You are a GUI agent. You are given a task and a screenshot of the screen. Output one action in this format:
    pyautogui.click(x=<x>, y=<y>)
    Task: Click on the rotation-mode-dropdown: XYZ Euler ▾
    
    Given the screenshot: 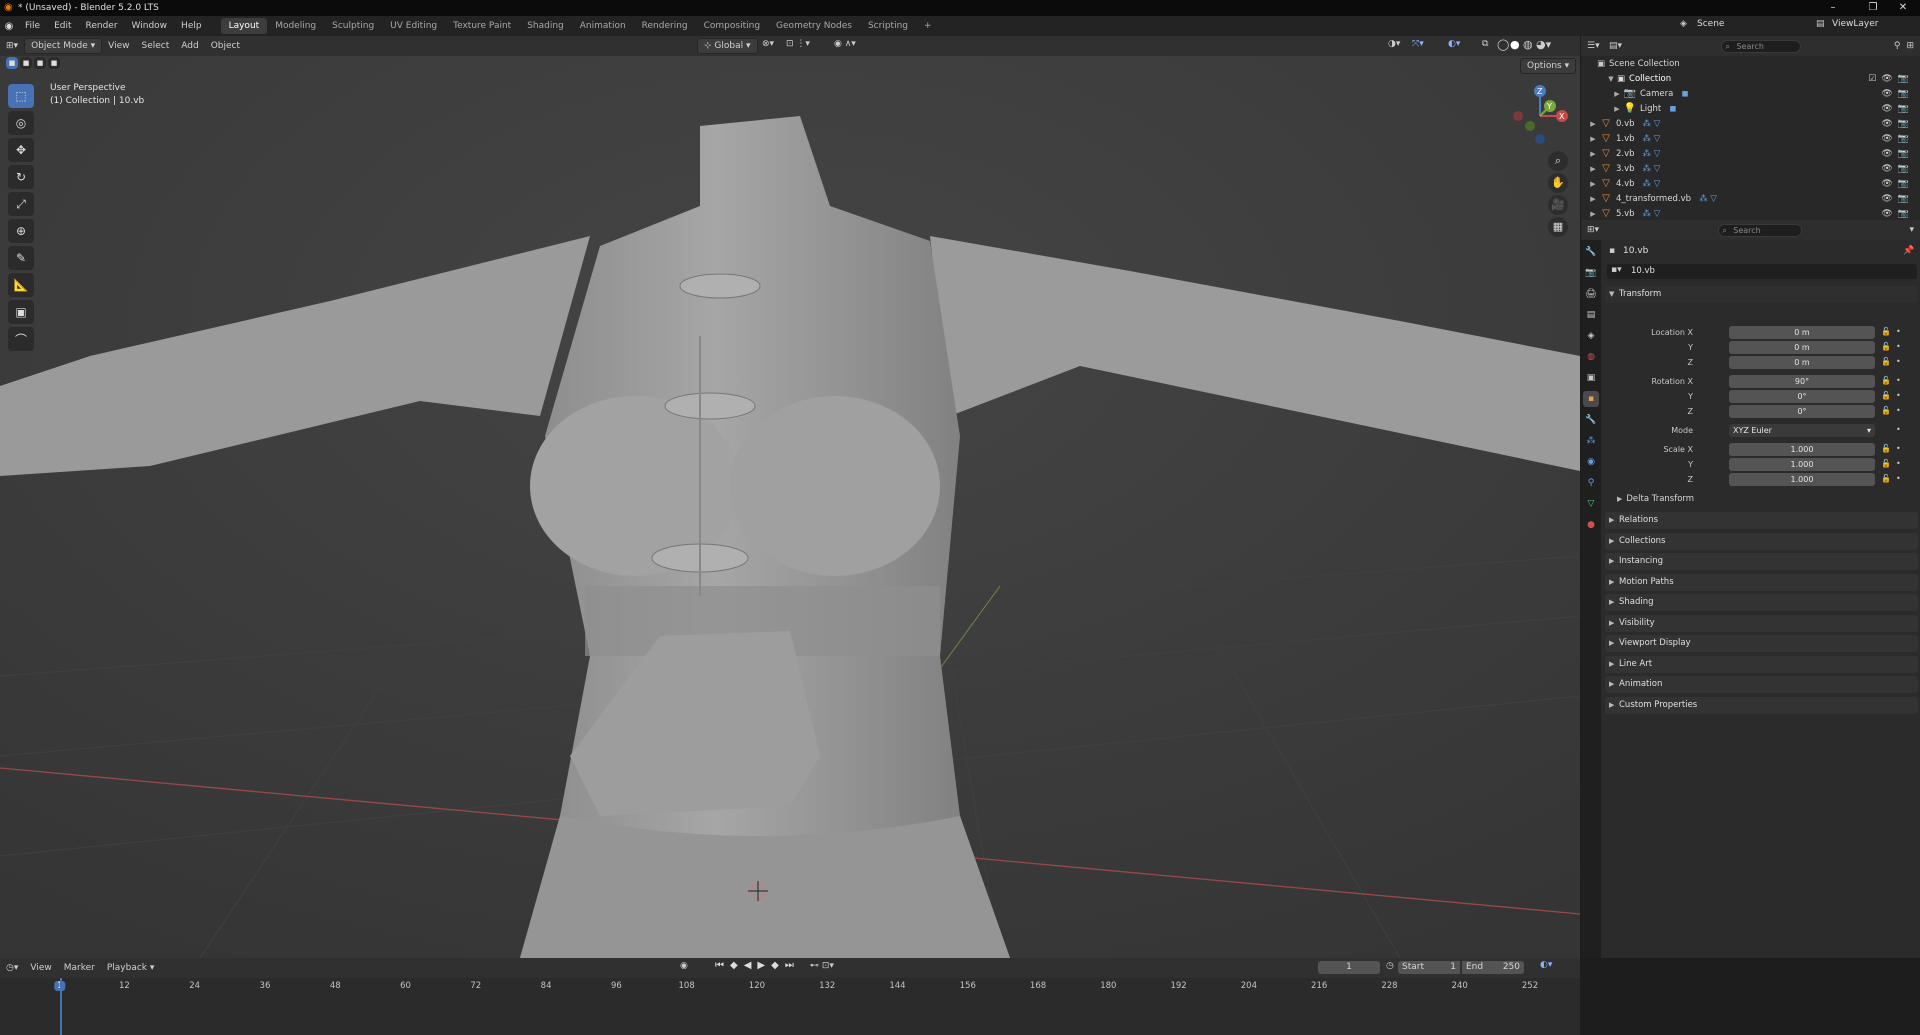 What is the action you would take?
    pyautogui.click(x=1802, y=430)
    